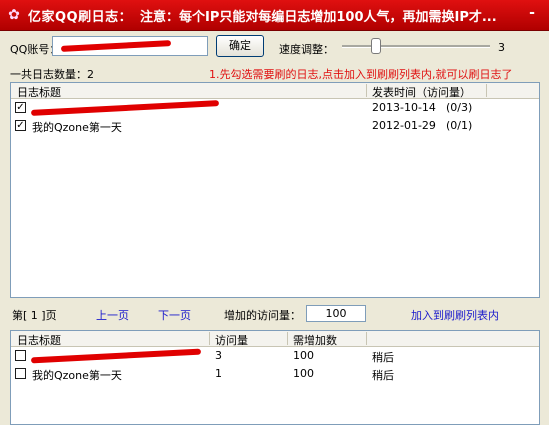  What do you see at coordinates (306, 49) in the screenshot?
I see `speed-label: 速度调整：` at bounding box center [306, 49].